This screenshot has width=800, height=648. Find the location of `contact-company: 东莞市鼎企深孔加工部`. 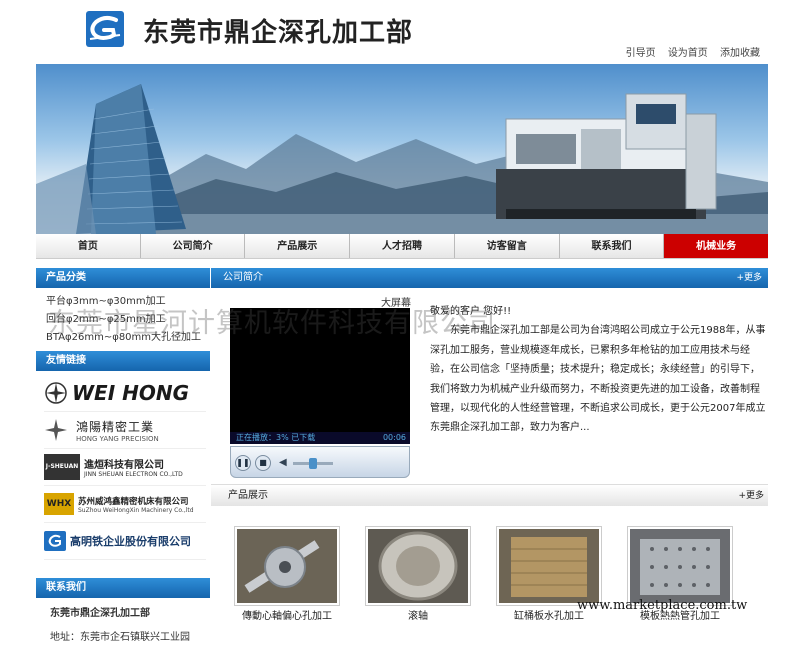

contact-company: 东莞市鼎企深孔加工部 is located at coordinates (100, 613).